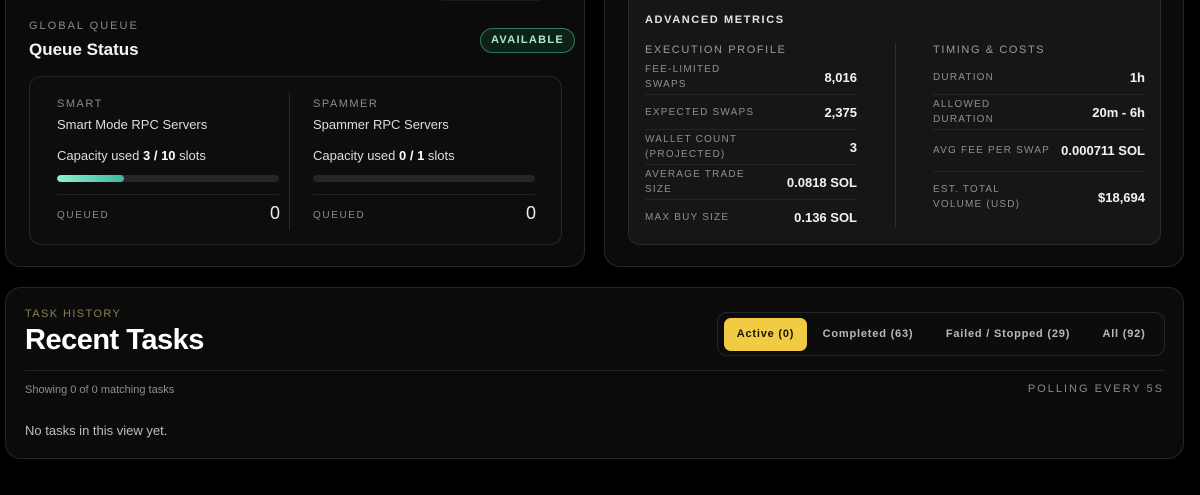 The height and width of the screenshot is (495, 1200). What do you see at coordinates (491, 0) in the screenshot?
I see `hidden-element-peek` at bounding box center [491, 0].